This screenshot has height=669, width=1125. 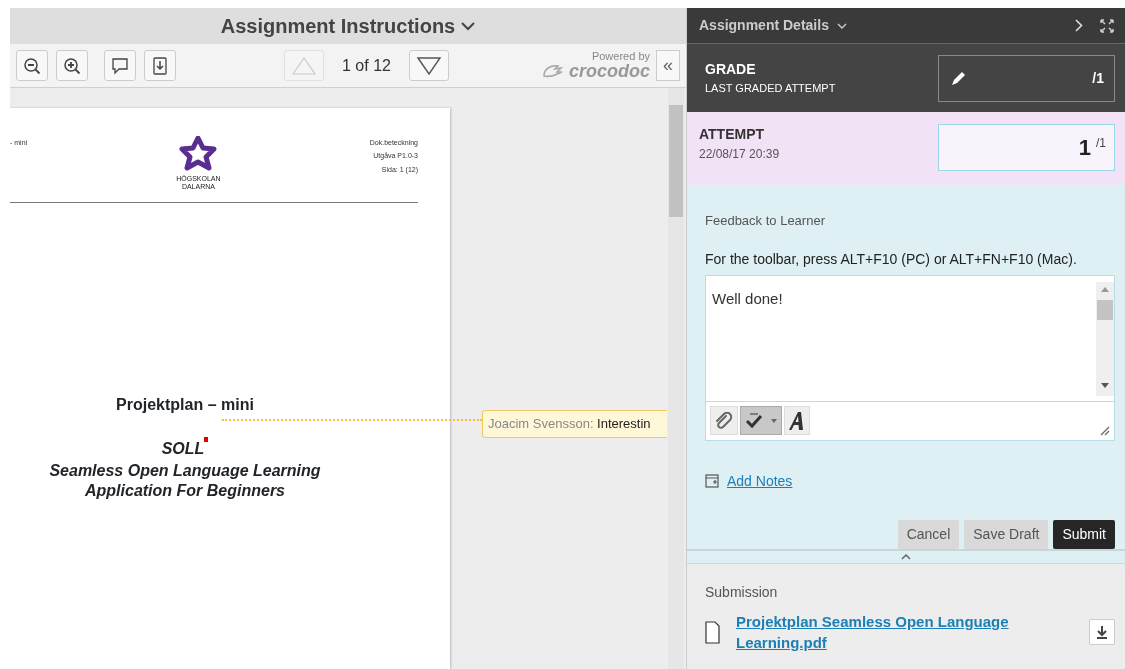 What do you see at coordinates (731, 70) in the screenshot?
I see `grade-label: GRADE` at bounding box center [731, 70].